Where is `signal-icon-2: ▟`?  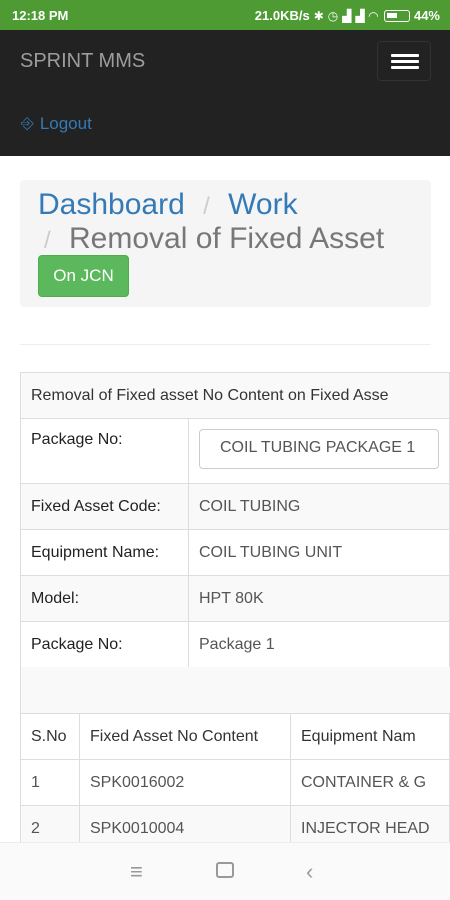 signal-icon-2: ▟ is located at coordinates (360, 15).